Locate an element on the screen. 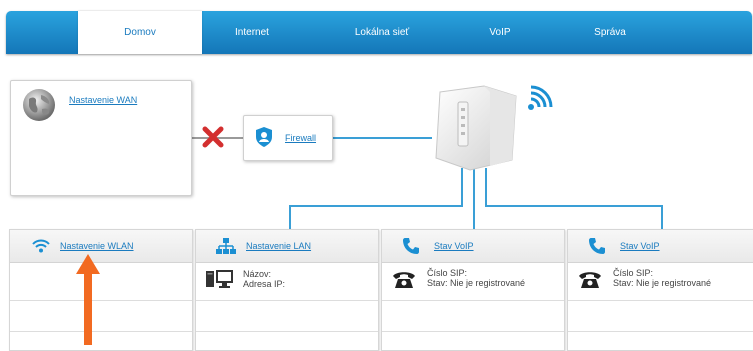 Image resolution: width=753 pixels, height=351 pixels. voip-status-link-1: Stav VoIP is located at coordinates (454, 246).